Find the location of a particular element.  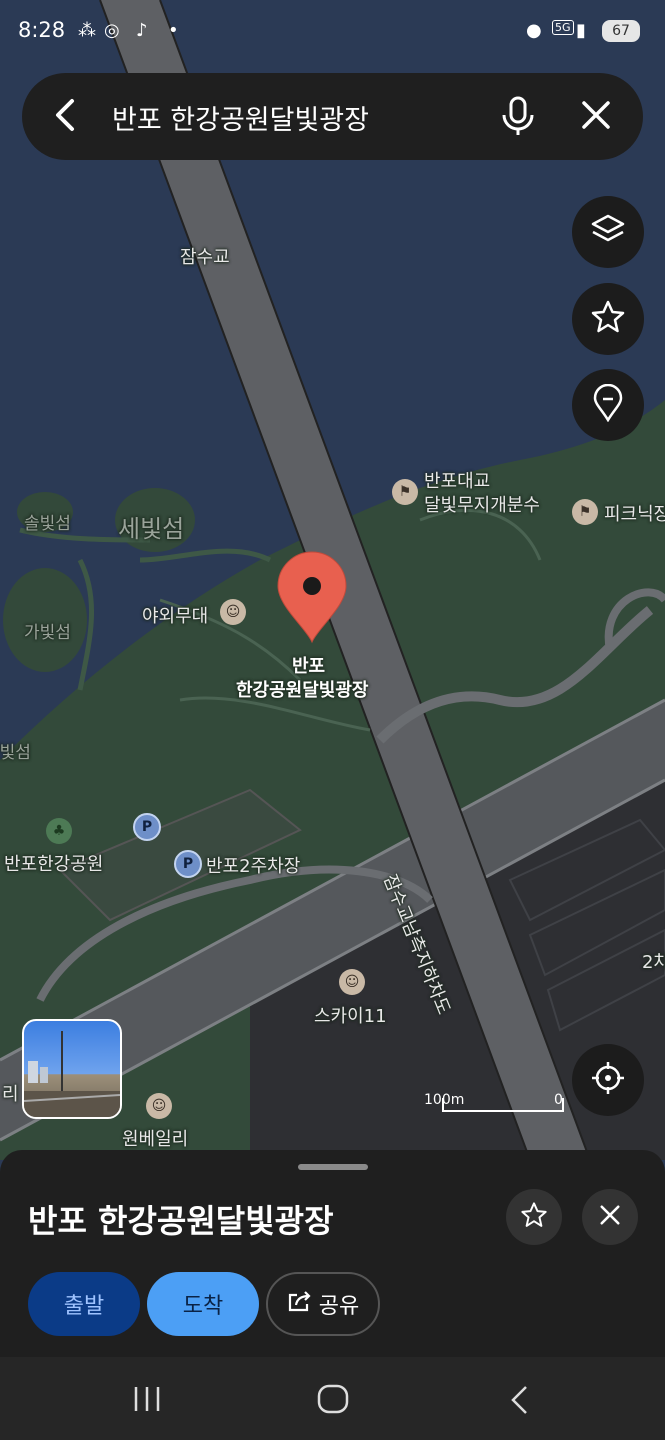

layers-icon is located at coordinates (608, 232).